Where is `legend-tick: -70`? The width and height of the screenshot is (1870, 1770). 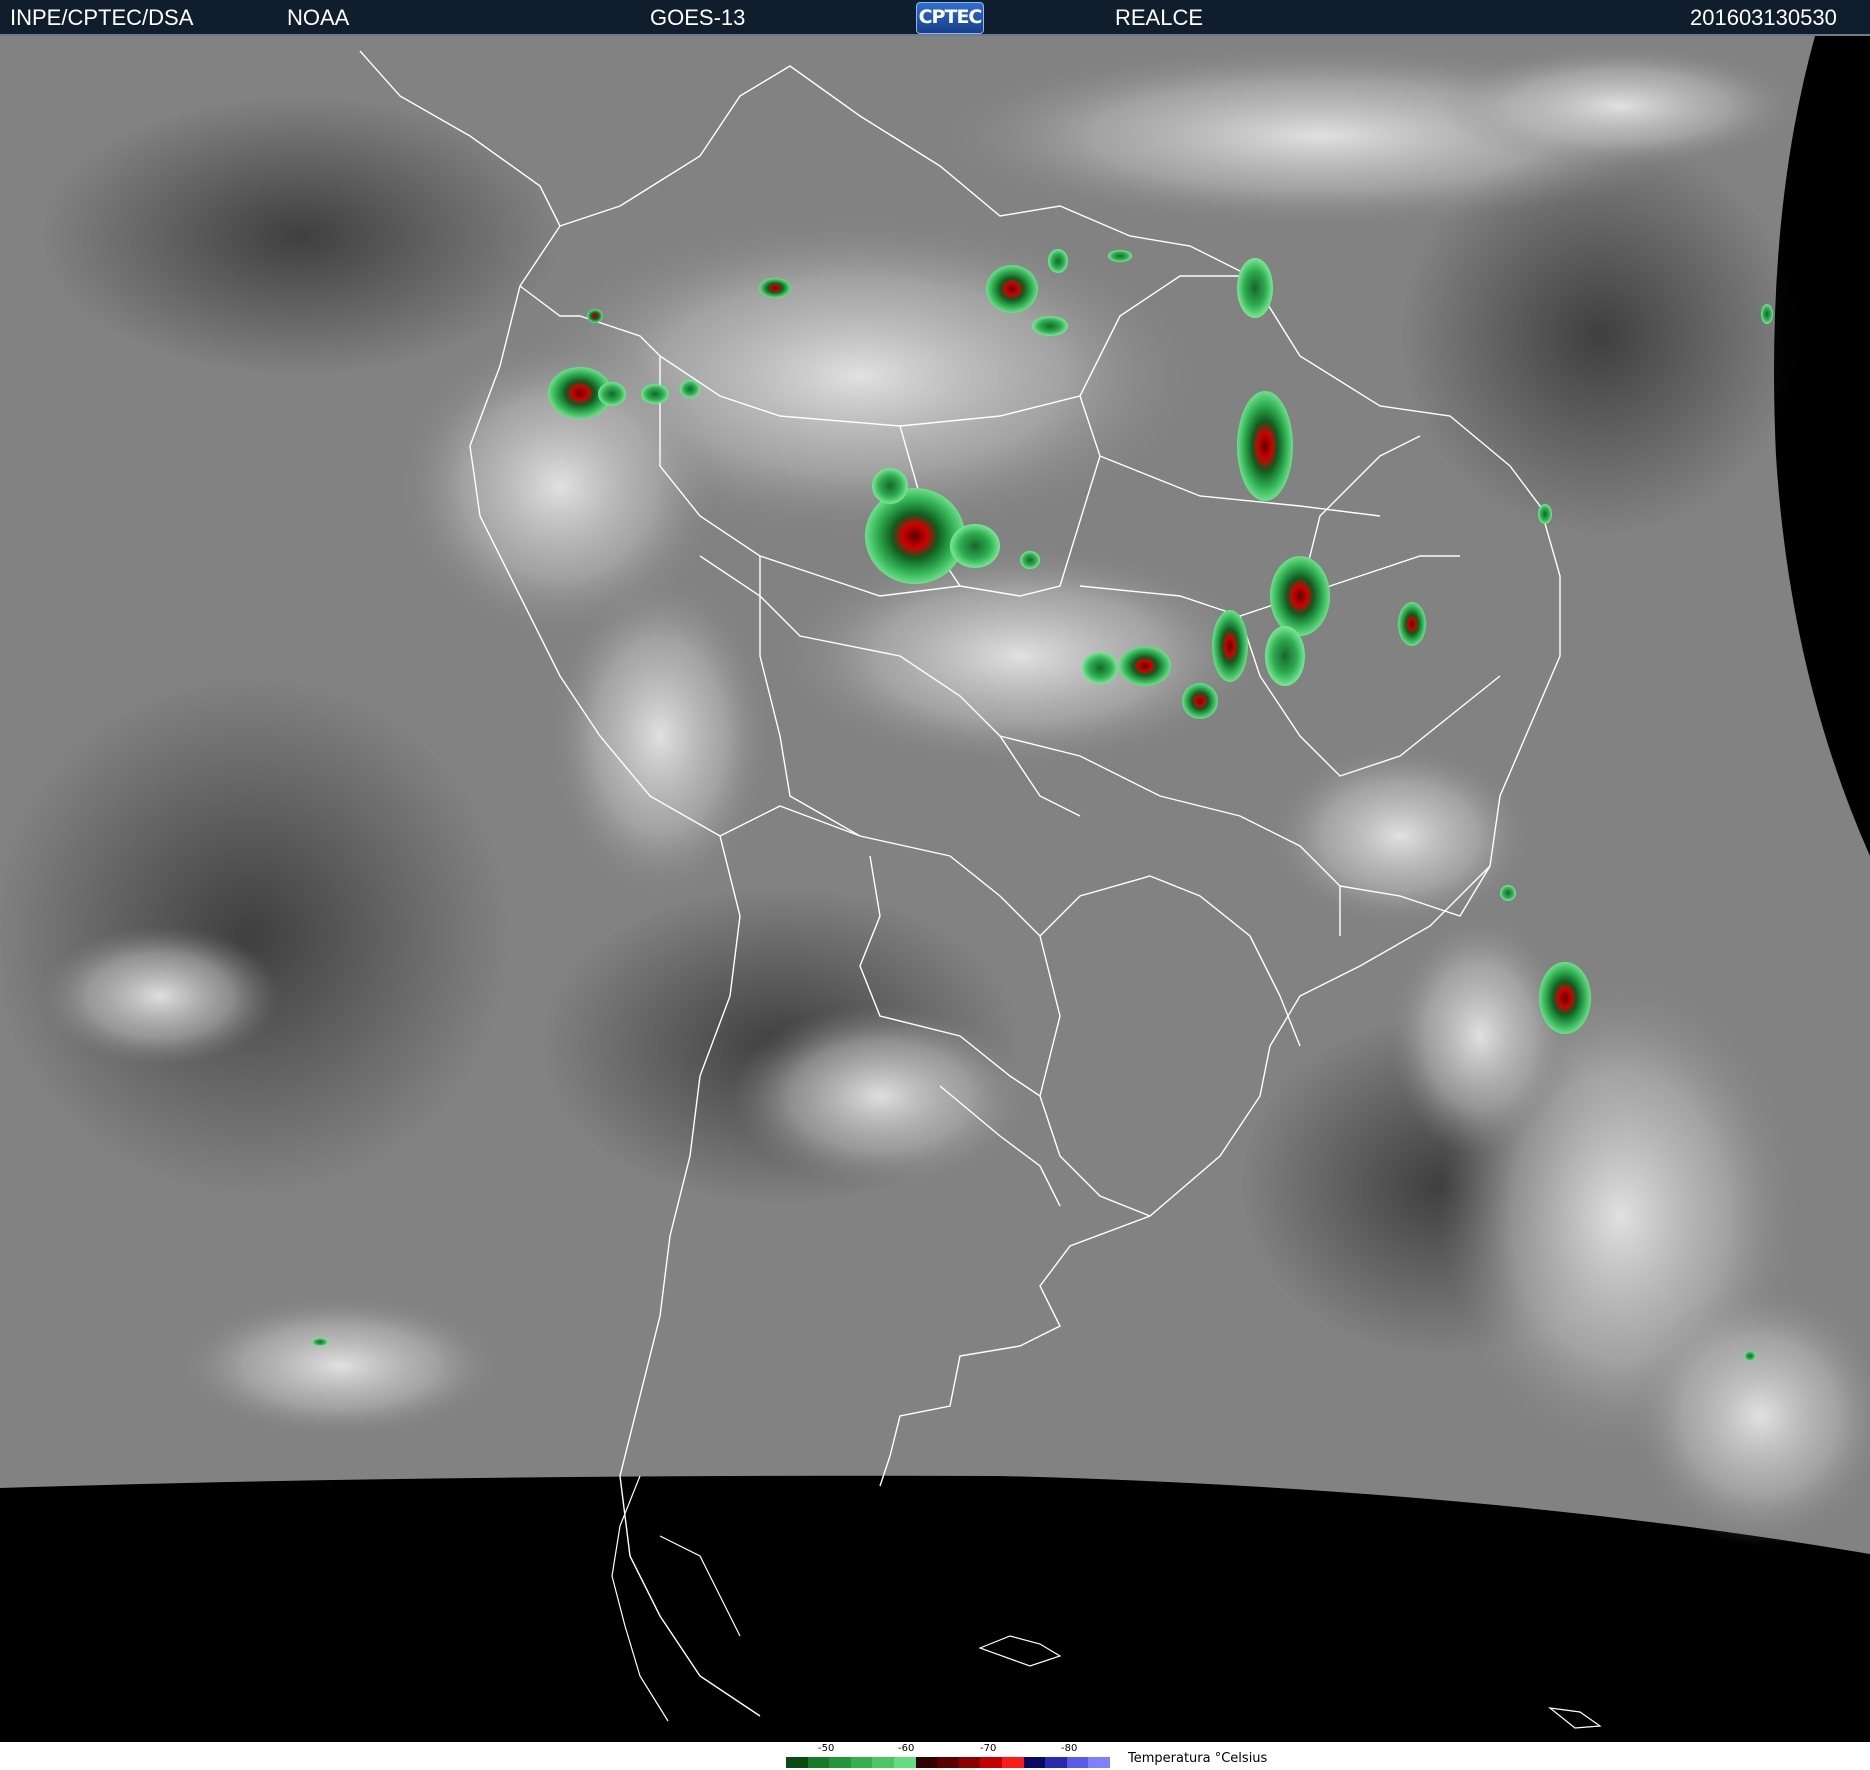
legend-tick: -70 is located at coordinates (988, 1748).